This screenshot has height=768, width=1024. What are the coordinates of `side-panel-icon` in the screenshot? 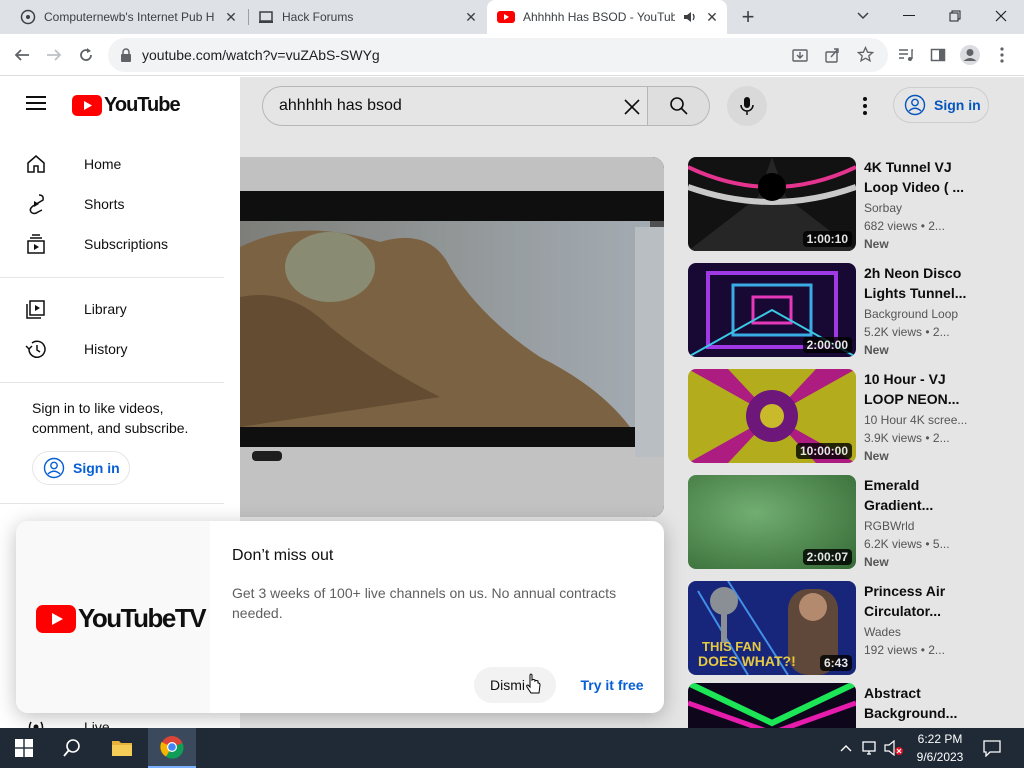 It's located at (938, 55).